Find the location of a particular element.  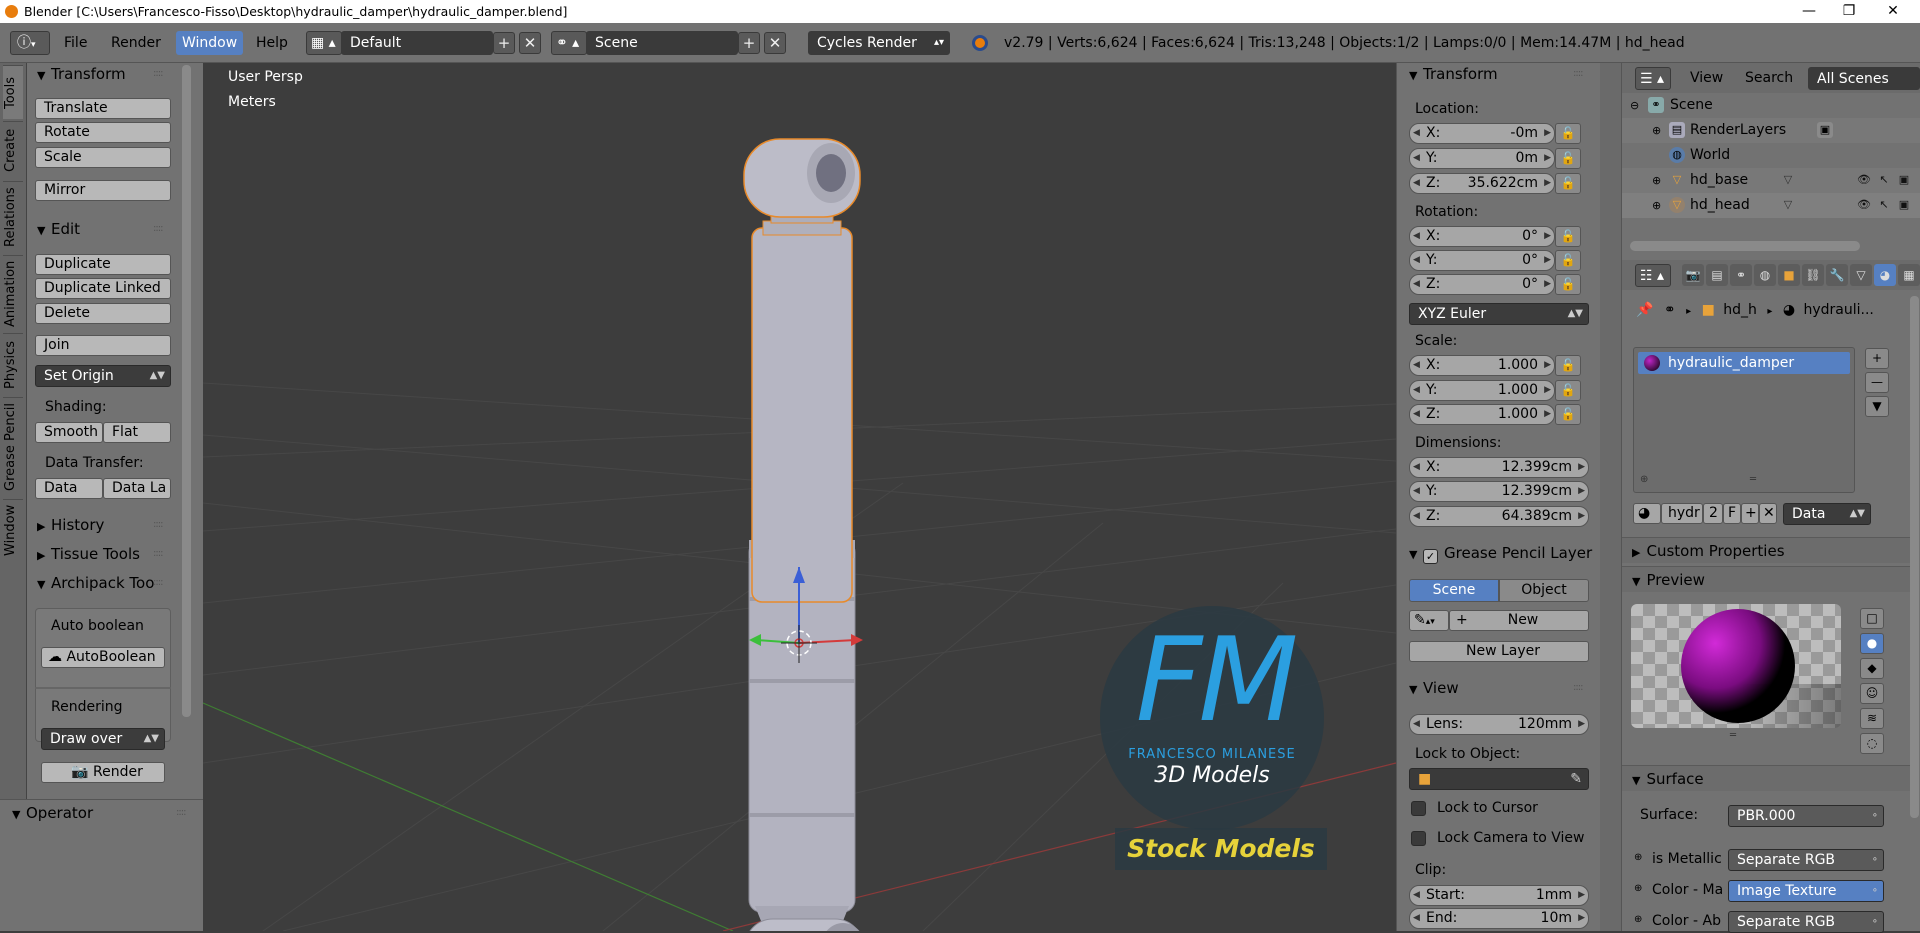

tab-tools: Tools is located at coordinates (13, 92).